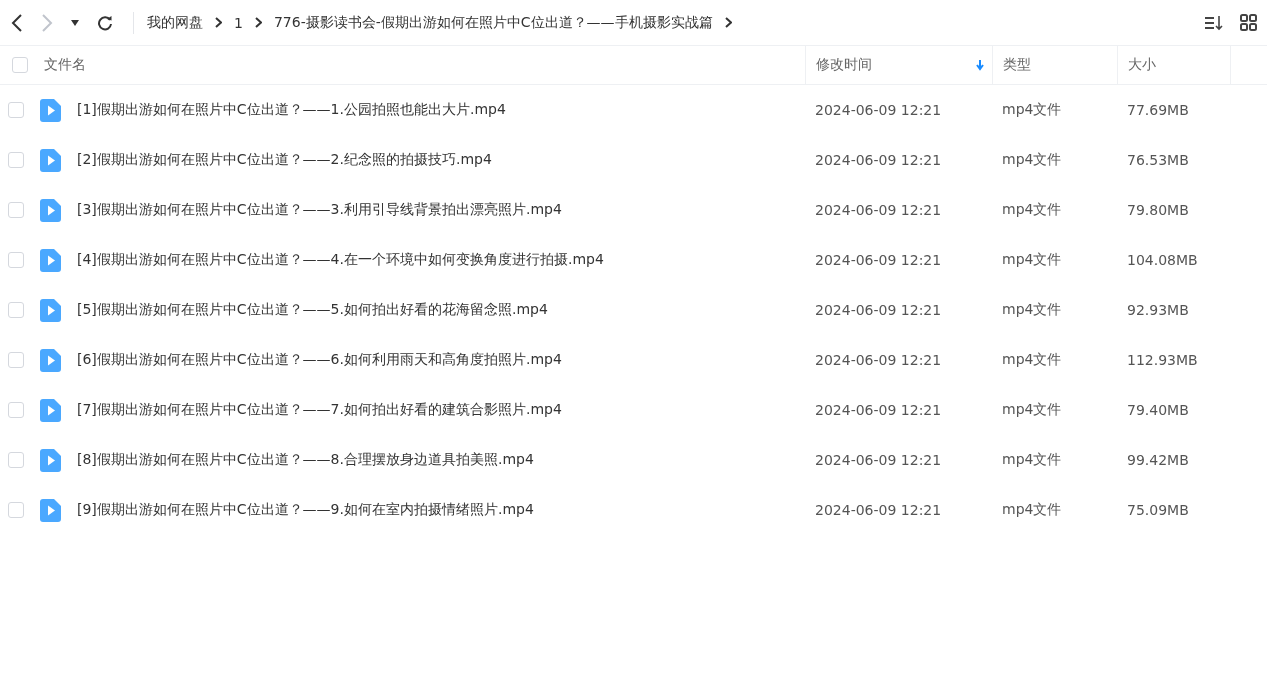 This screenshot has height=700, width=1267. I want to click on table-cell: 76.53MB, so click(1158, 160).